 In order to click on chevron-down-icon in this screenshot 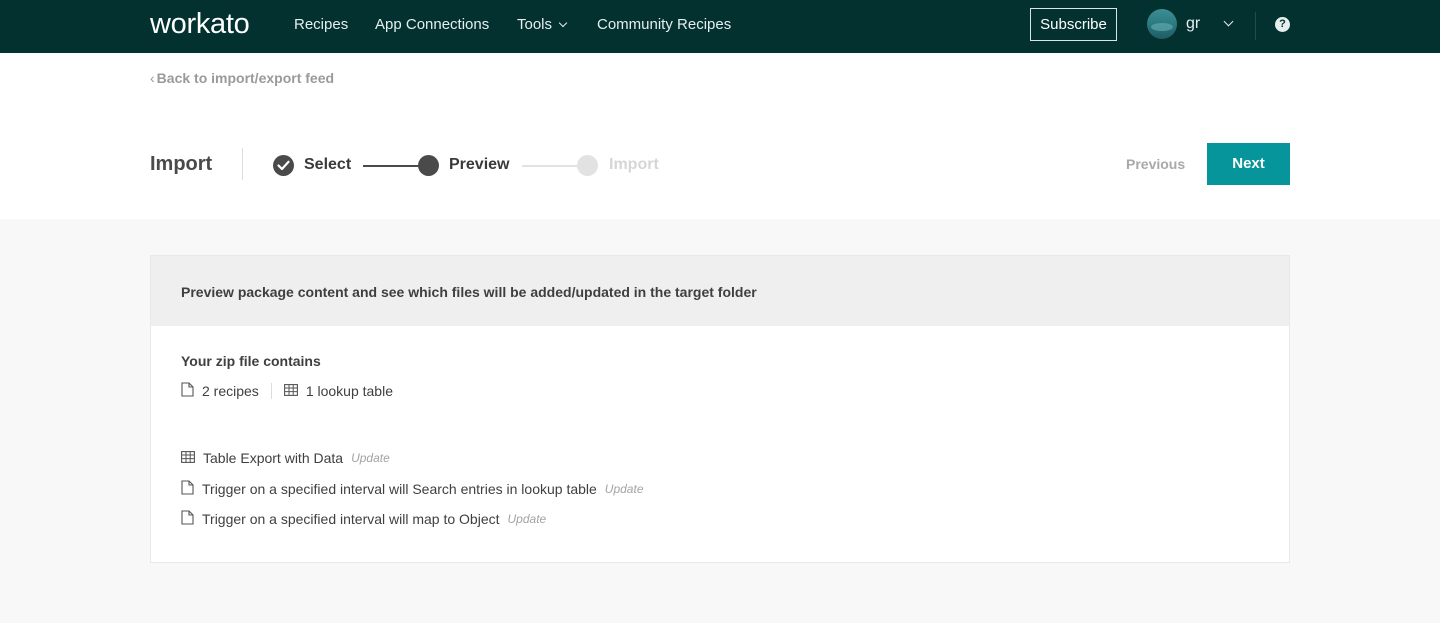, I will do `click(563, 23)`.